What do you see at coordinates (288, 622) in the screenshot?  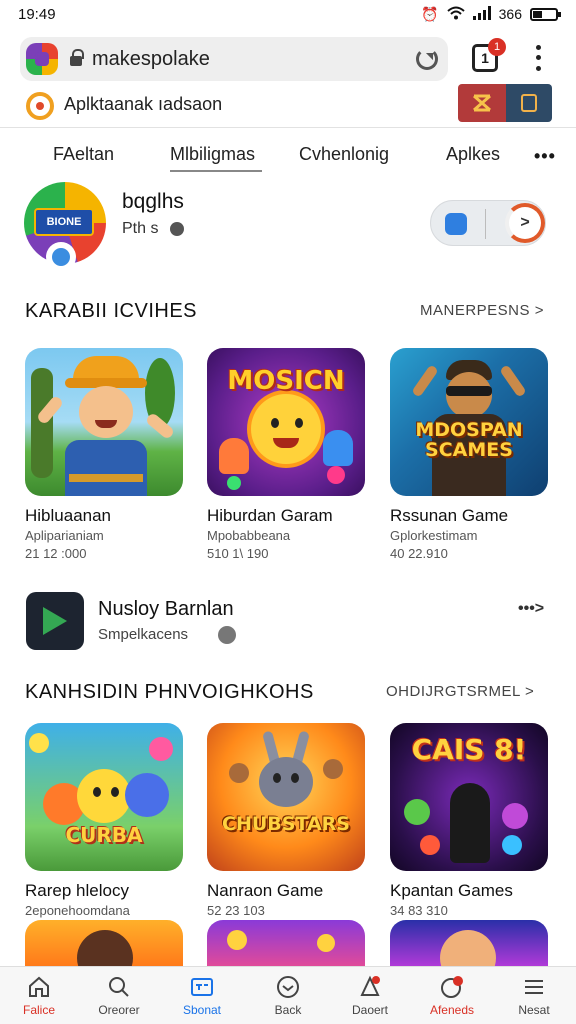 I see `featured-app-row: Nusloy Barnlan Smpelkacens •••>` at bounding box center [288, 622].